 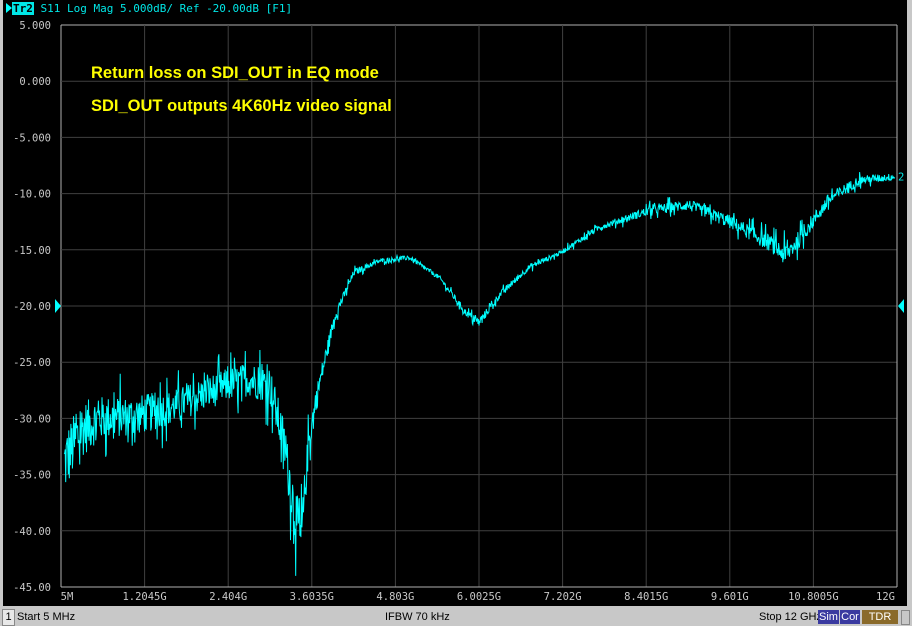 I want to click on cor-indicator: Cor, so click(x=850, y=617).